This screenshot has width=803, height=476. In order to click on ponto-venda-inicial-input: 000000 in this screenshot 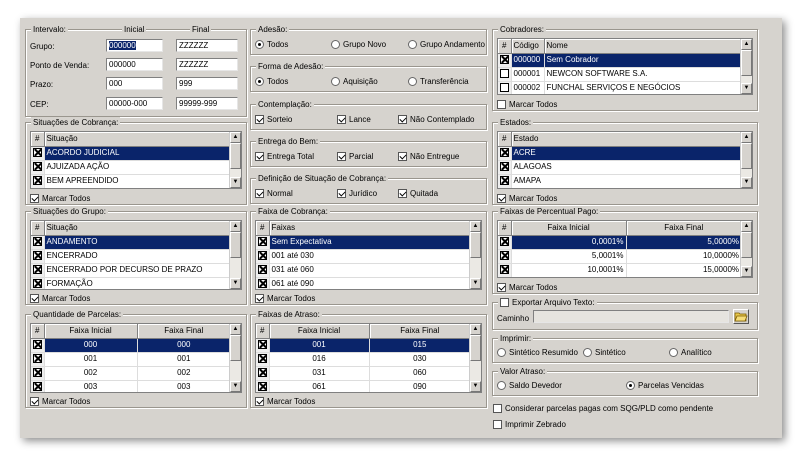, I will do `click(134, 64)`.